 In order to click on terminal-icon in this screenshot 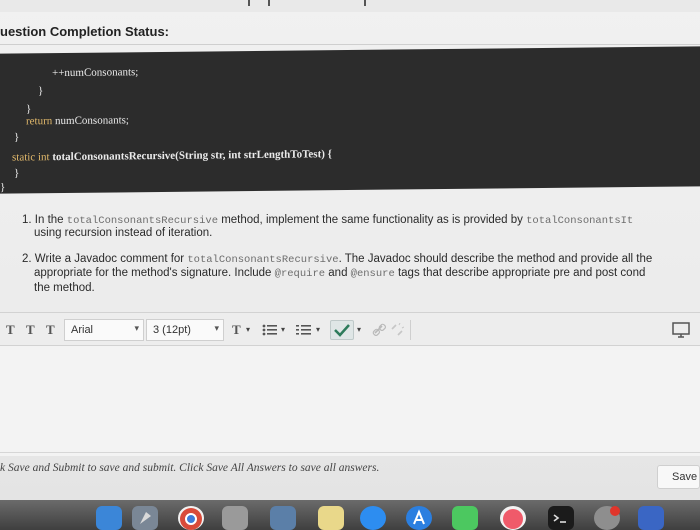, I will do `click(561, 518)`.